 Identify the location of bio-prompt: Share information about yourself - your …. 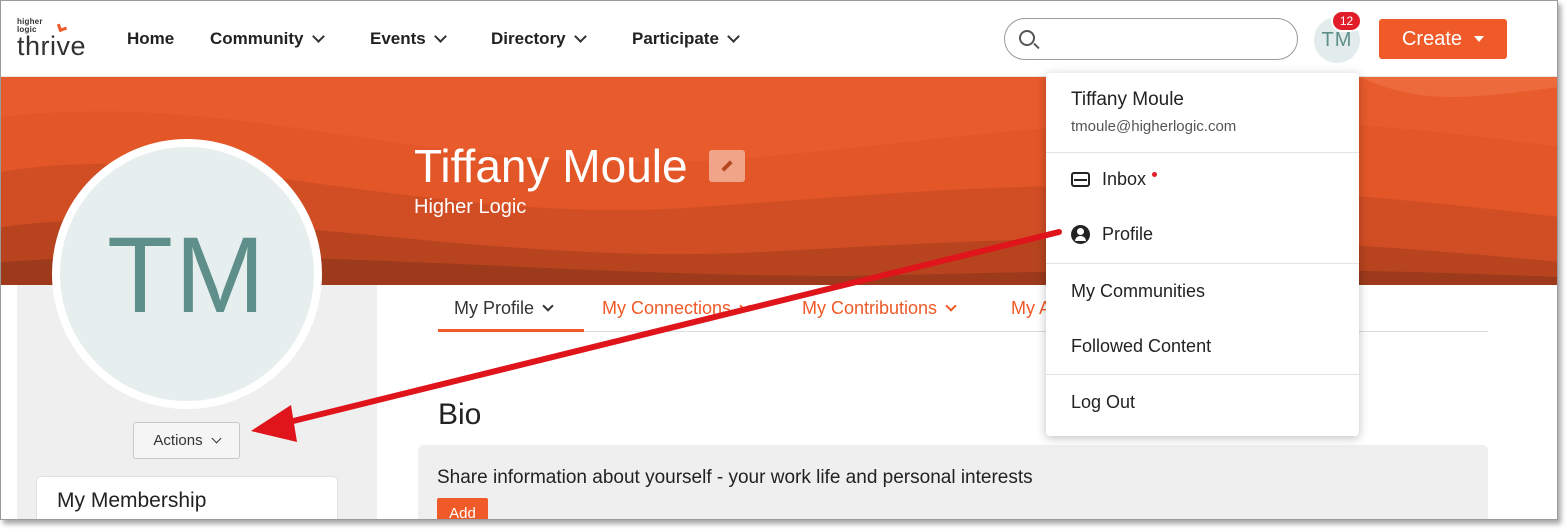
(735, 477).